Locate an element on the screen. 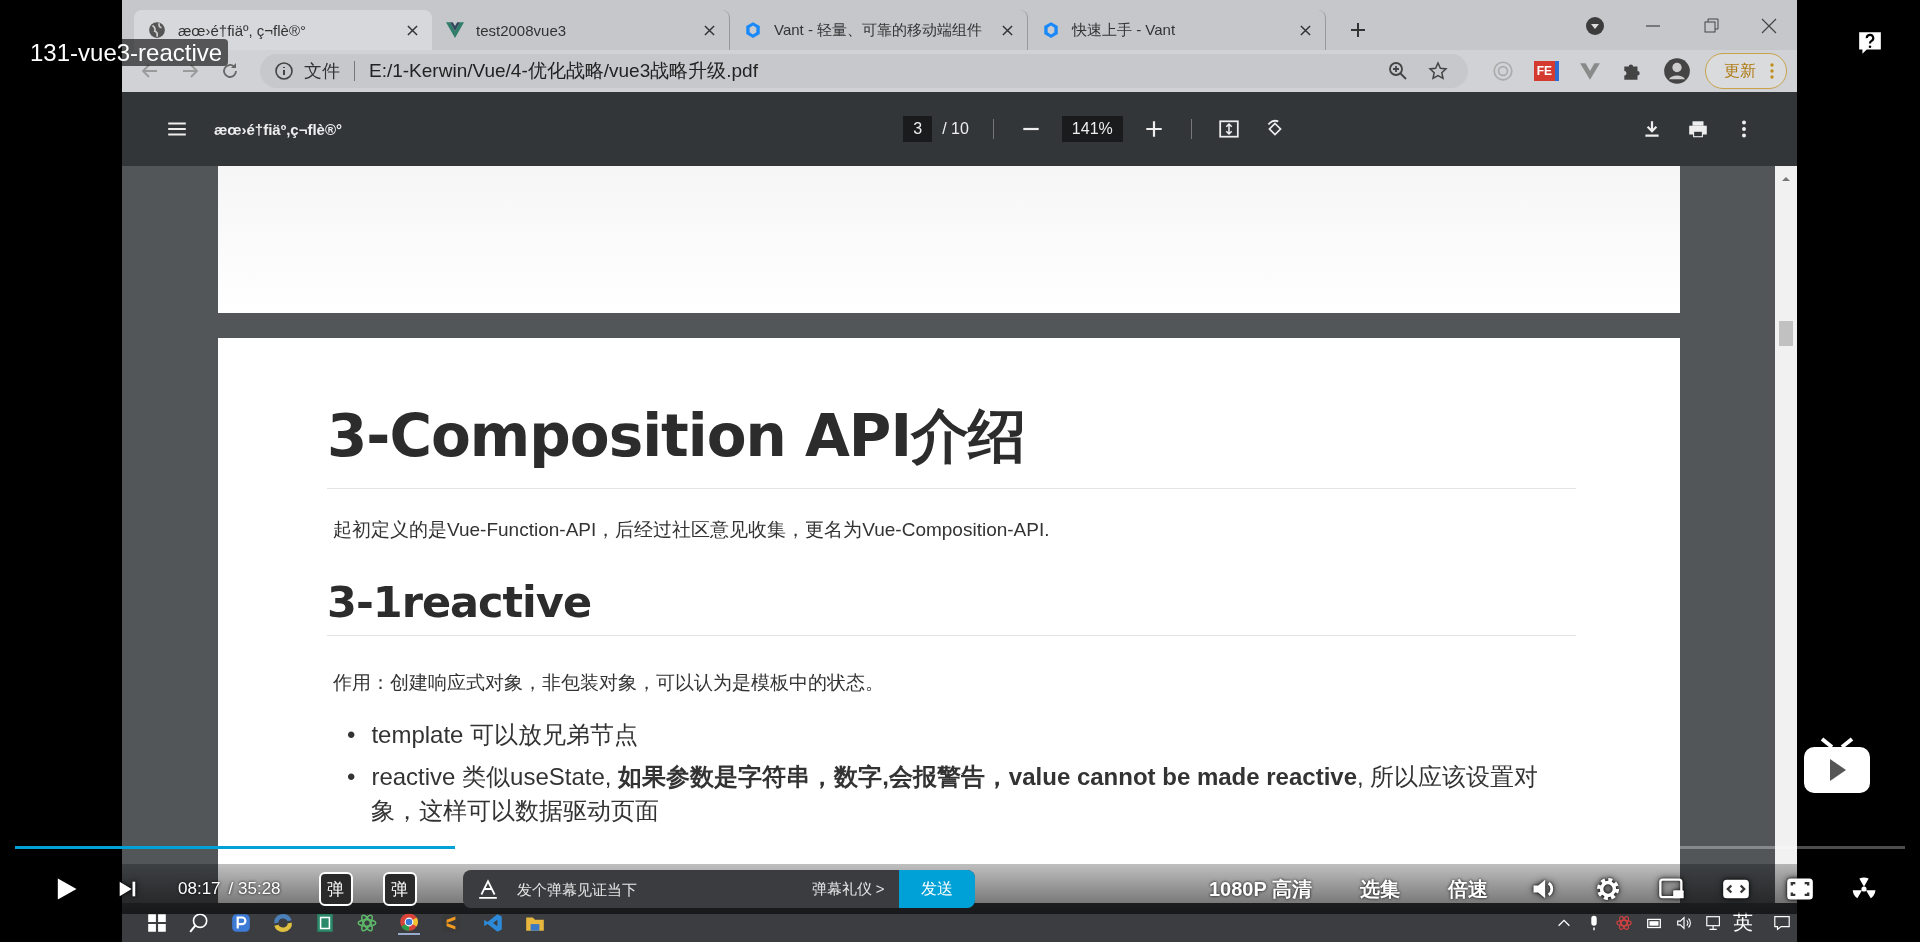 The height and width of the screenshot is (942, 1920). bullet-text: reactive 类似useState, 如果参数是字符串，数字,会报警告，value cannot be made reactive, 所以应该设置对象，这样可以数据驱动页面 is located at coordinates (955, 794).